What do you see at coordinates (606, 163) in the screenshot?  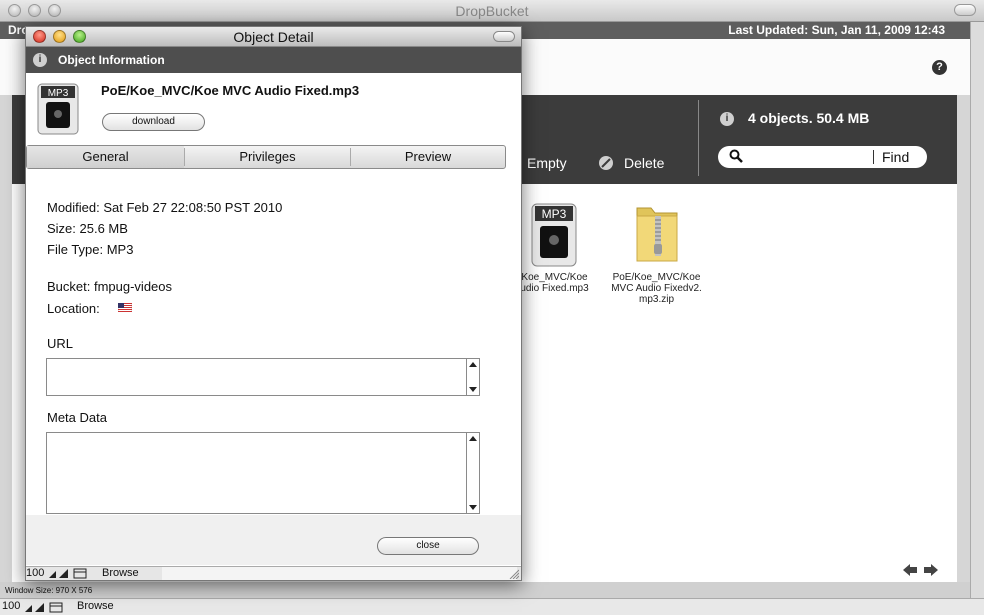 I see `delete-icon` at bounding box center [606, 163].